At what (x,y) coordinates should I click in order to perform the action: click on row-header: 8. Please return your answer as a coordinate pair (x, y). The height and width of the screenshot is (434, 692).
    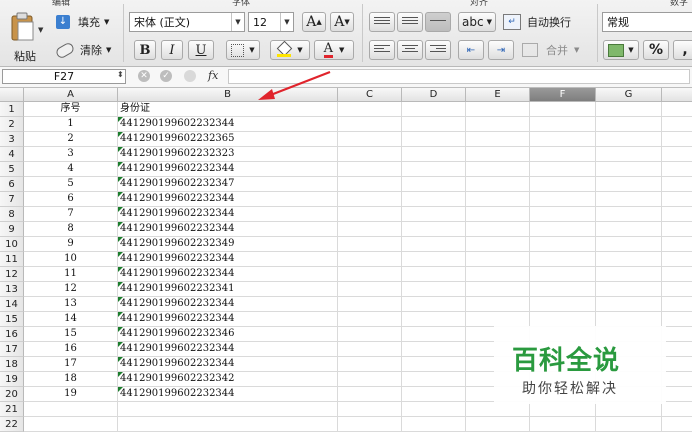
    Looking at the image, I should click on (12, 214).